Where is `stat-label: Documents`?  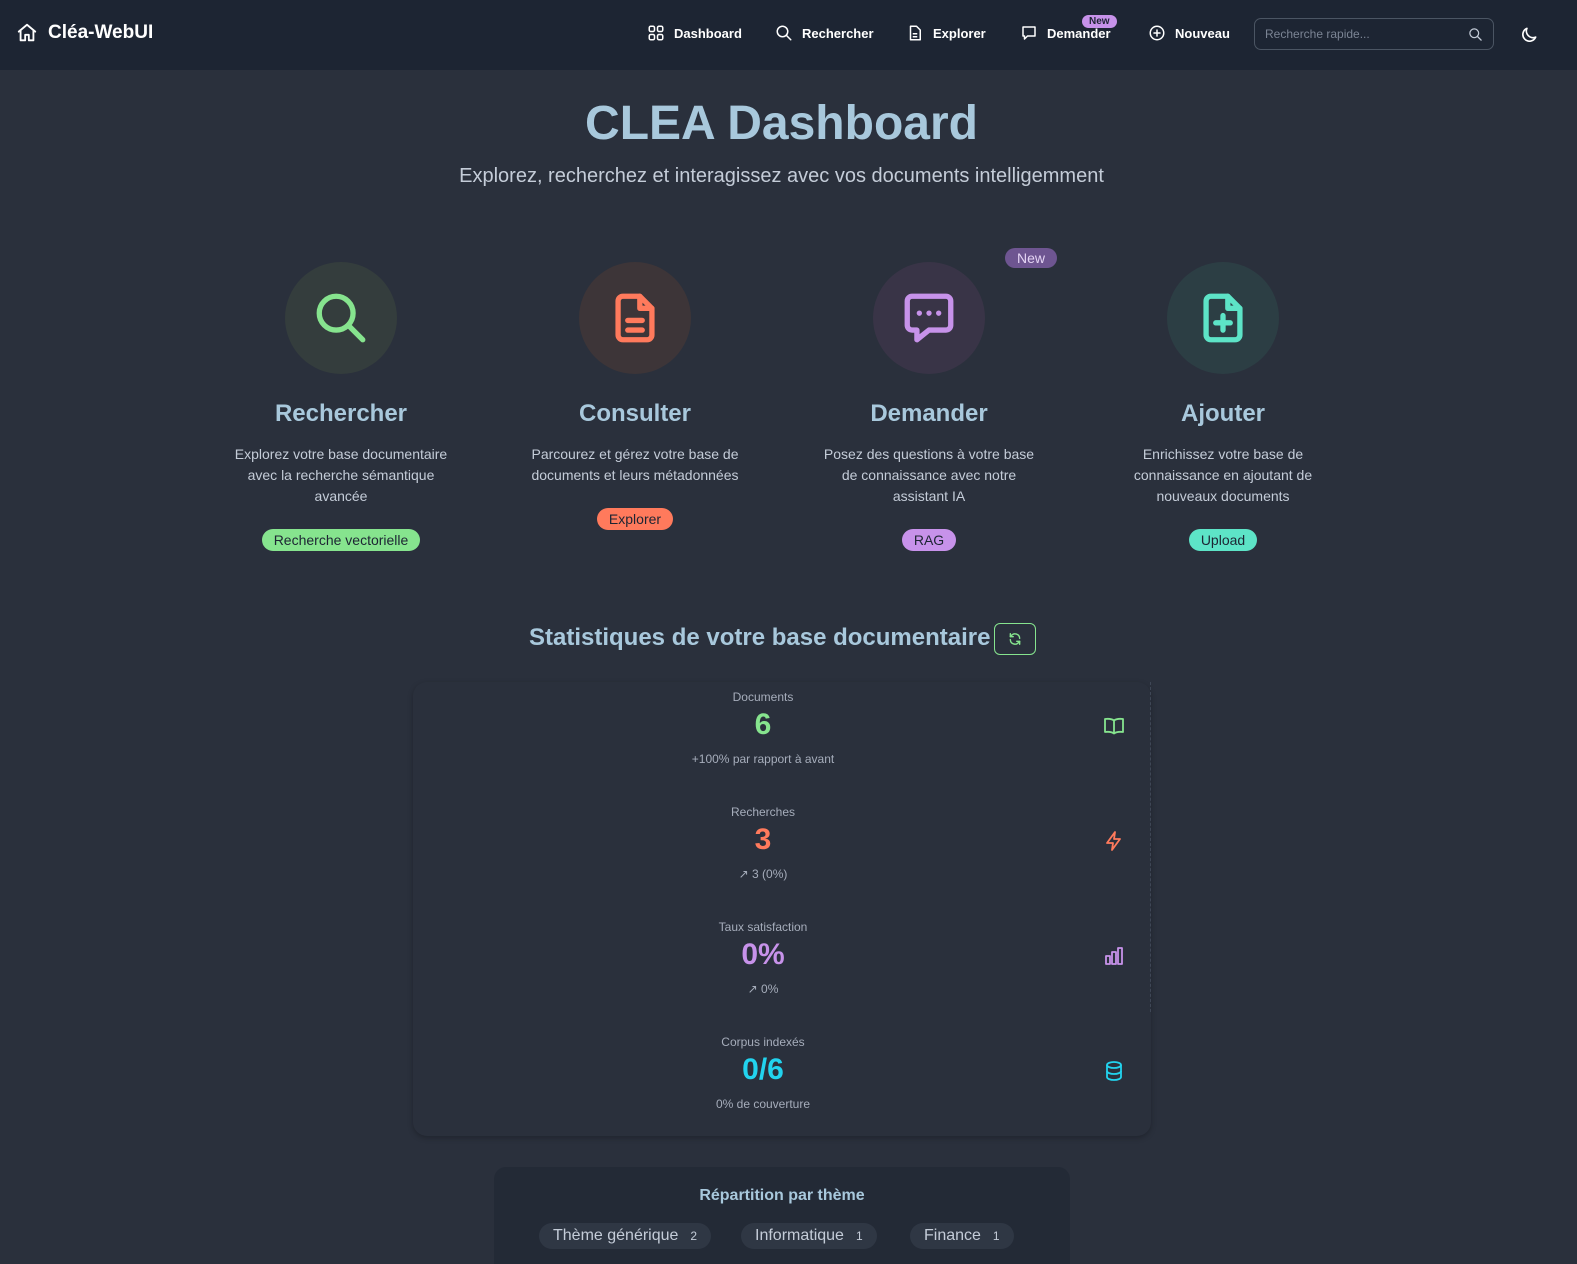 stat-label: Documents is located at coordinates (763, 697).